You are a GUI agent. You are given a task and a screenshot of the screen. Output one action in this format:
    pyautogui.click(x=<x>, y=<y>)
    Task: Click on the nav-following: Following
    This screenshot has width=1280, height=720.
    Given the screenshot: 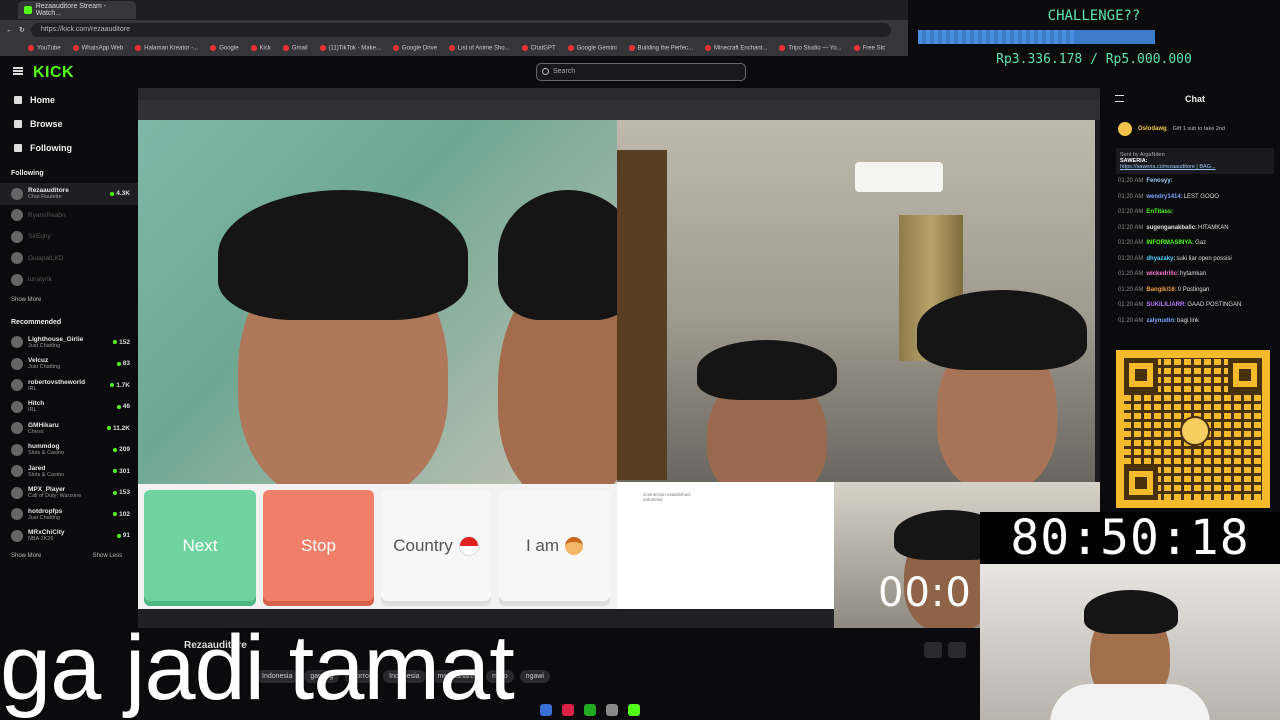 What is the action you would take?
    pyautogui.click(x=69, y=148)
    